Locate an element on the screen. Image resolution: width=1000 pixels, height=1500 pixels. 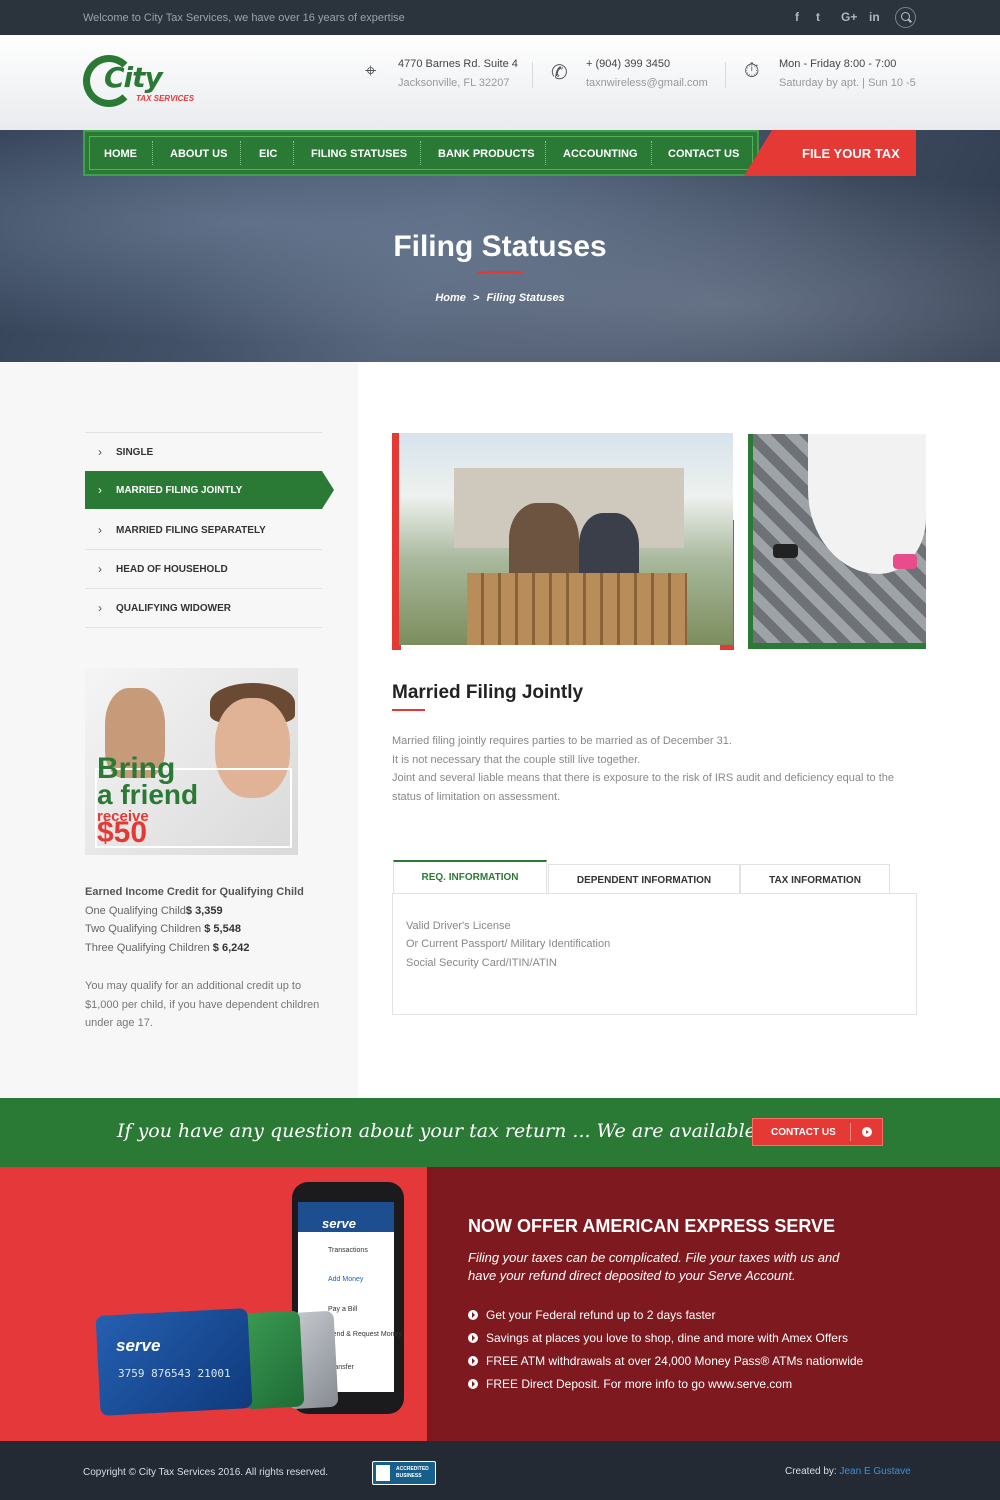
nav-filing-statuses: FILING STATUSES is located at coordinates (359, 154).